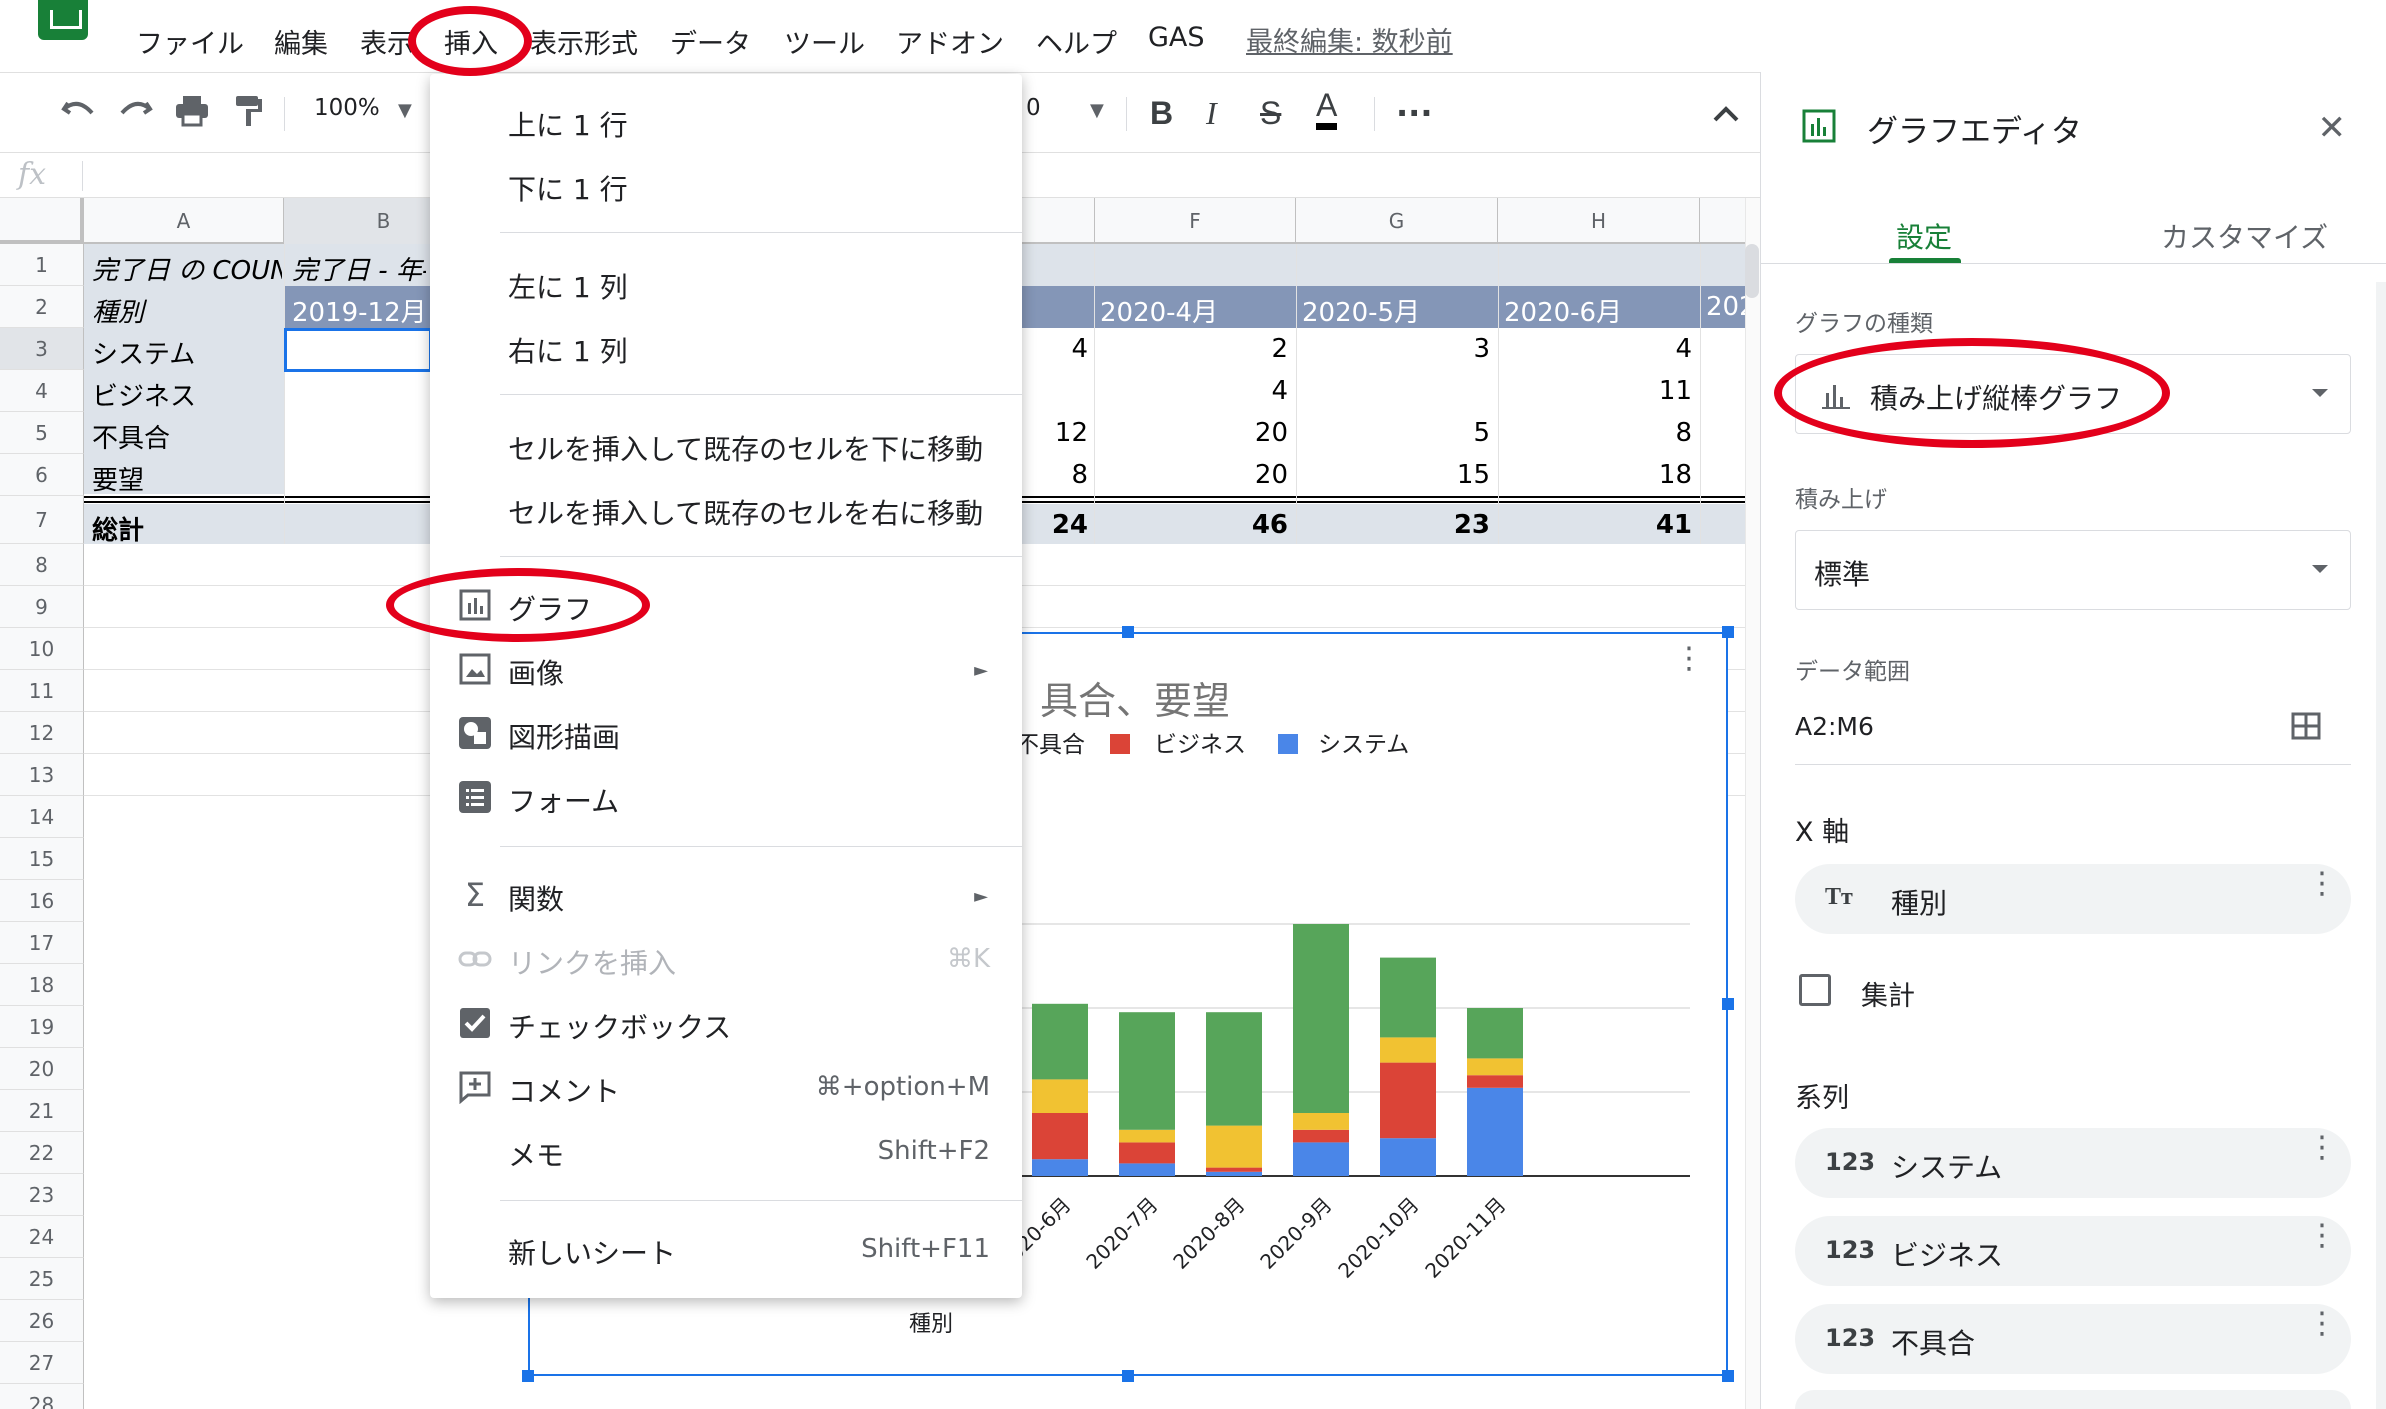 This screenshot has width=2386, height=1409. Describe the element at coordinates (131, 436) in the screenshot. I see `cell-a5: 不具合` at that location.